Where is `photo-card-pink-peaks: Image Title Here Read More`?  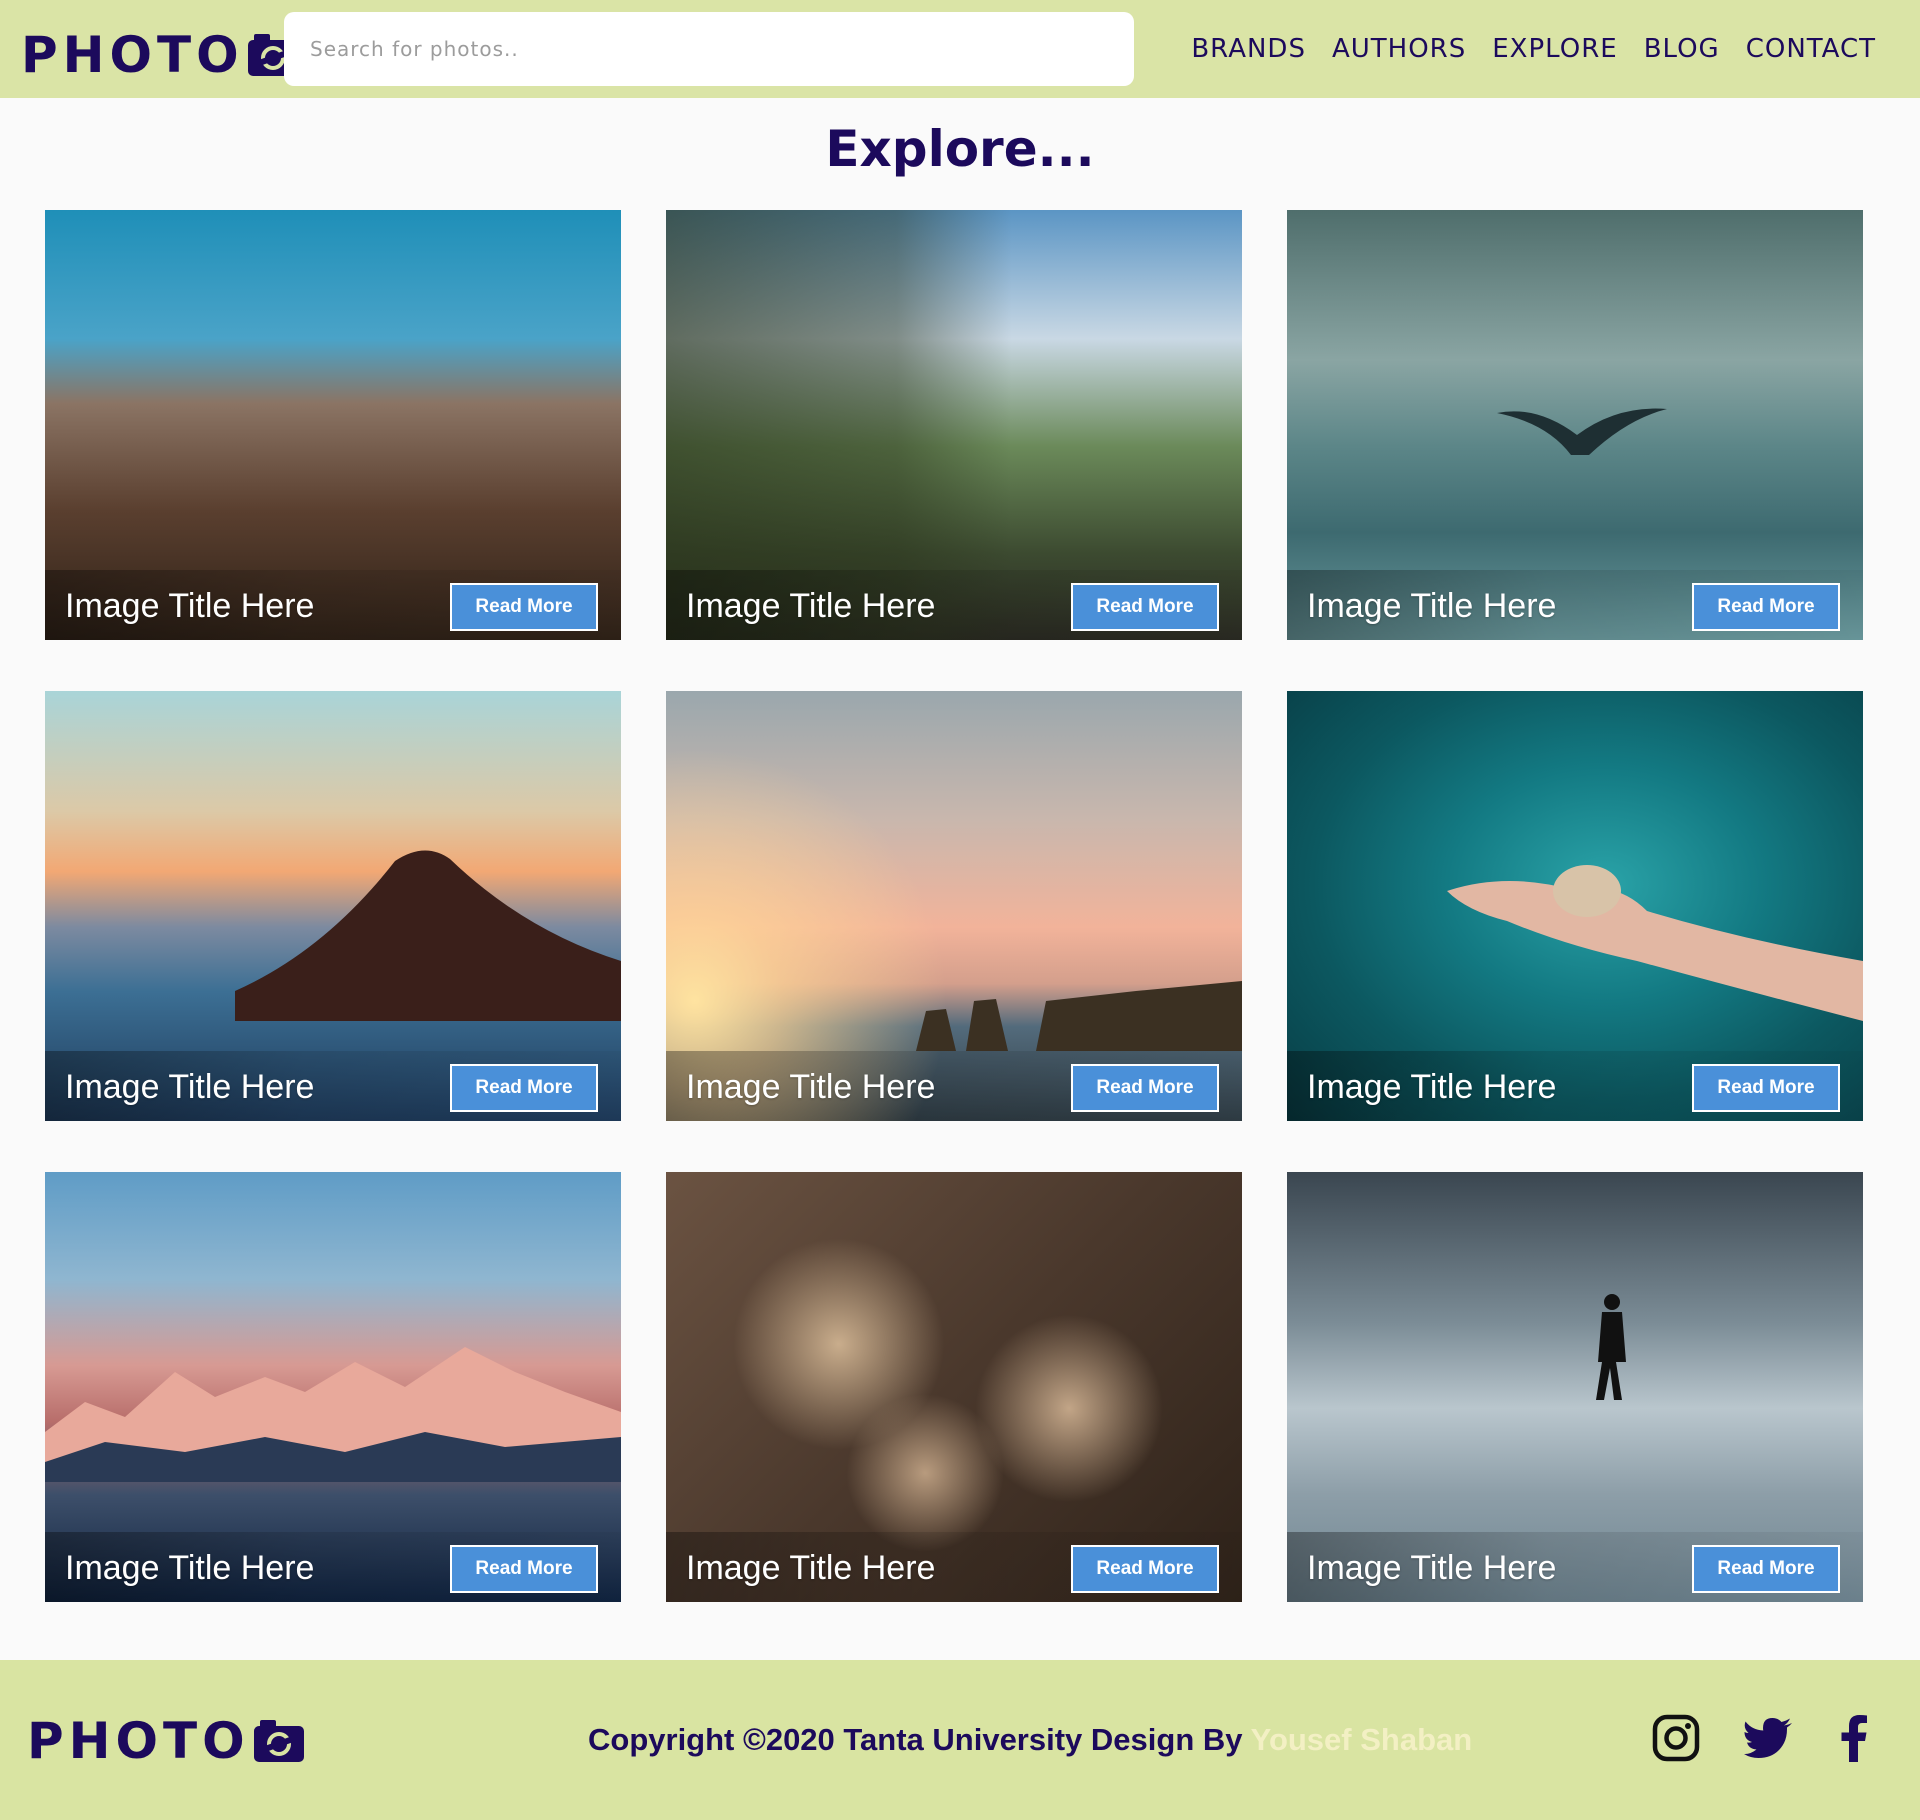
photo-card-pink-peaks: Image Title Here Read More is located at coordinates (333, 1387).